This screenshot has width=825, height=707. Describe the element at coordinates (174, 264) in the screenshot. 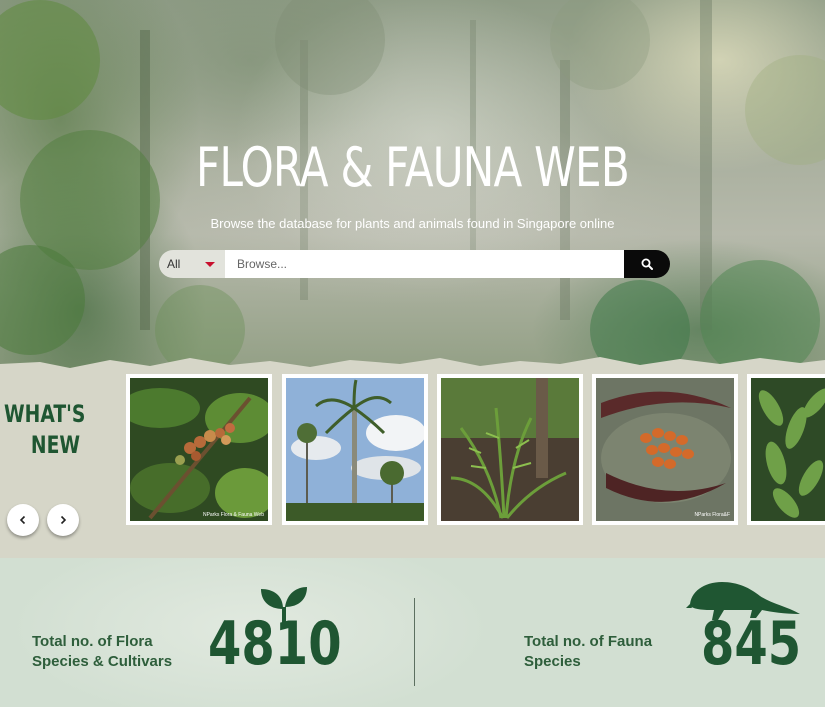

I see `category-dropdown-value: All` at that location.